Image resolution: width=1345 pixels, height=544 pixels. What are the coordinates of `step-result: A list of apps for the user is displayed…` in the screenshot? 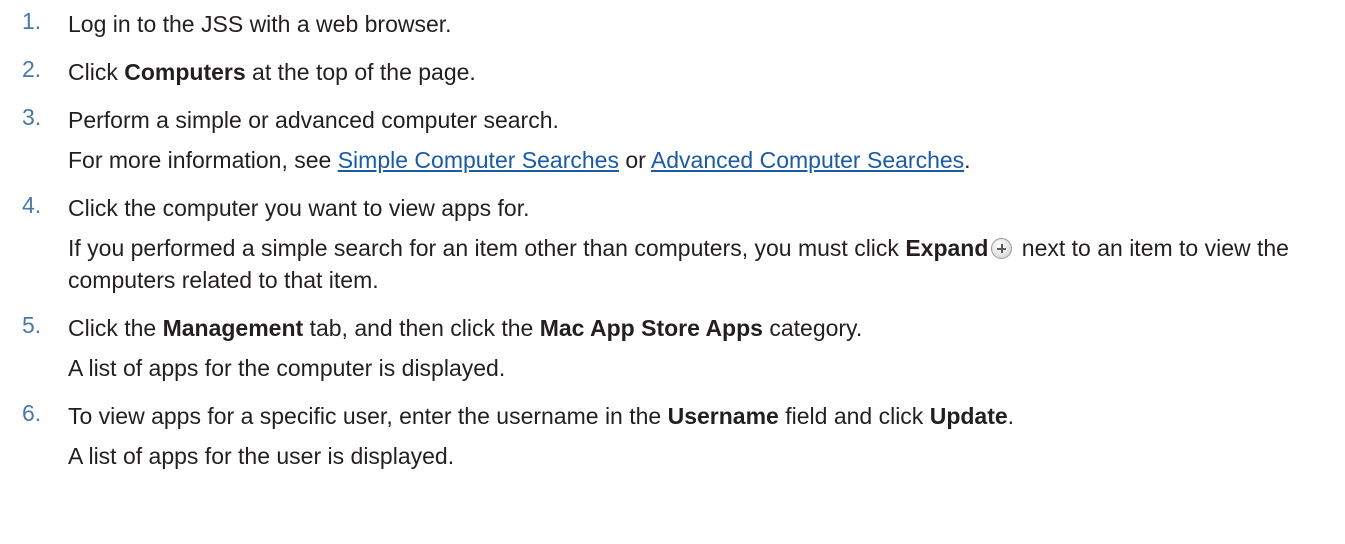 It's located at (261, 456).